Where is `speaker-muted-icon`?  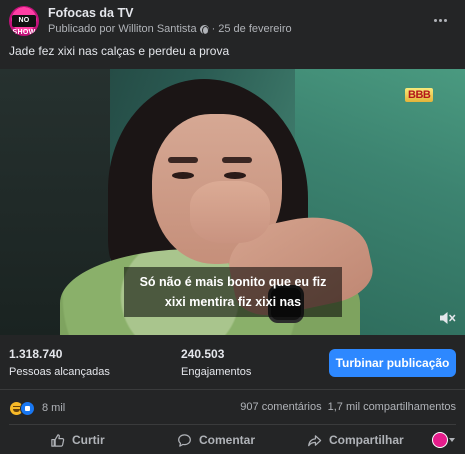
speaker-muted-icon is located at coordinates (448, 318).